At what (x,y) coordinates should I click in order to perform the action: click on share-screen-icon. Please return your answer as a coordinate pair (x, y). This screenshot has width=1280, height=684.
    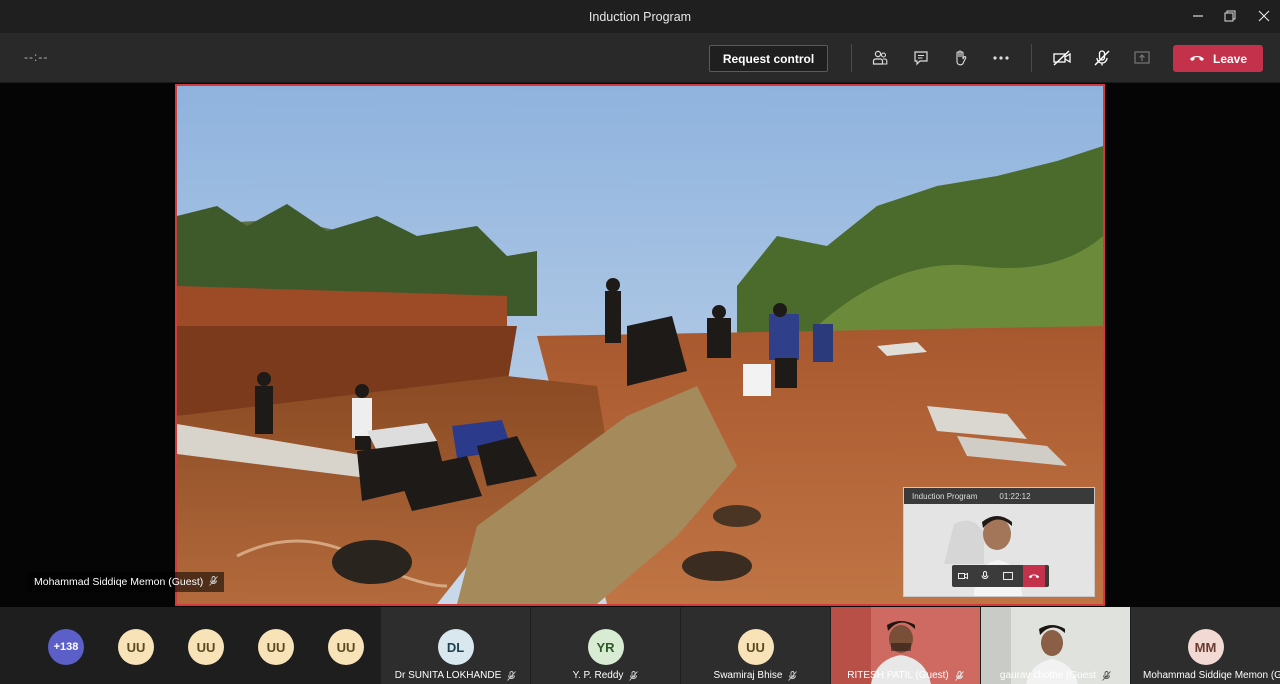
    Looking at the image, I should click on (1142, 58).